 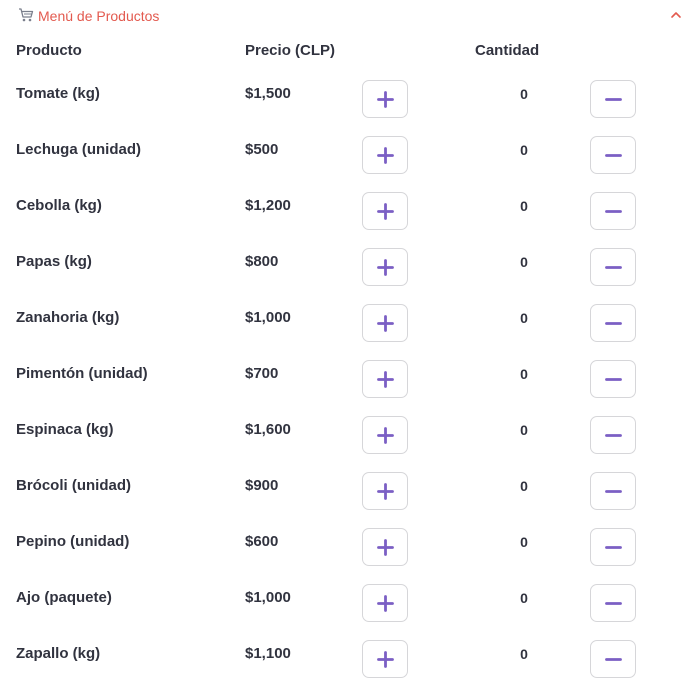 What do you see at coordinates (268, 93) in the screenshot?
I see `product-price: $1,500` at bounding box center [268, 93].